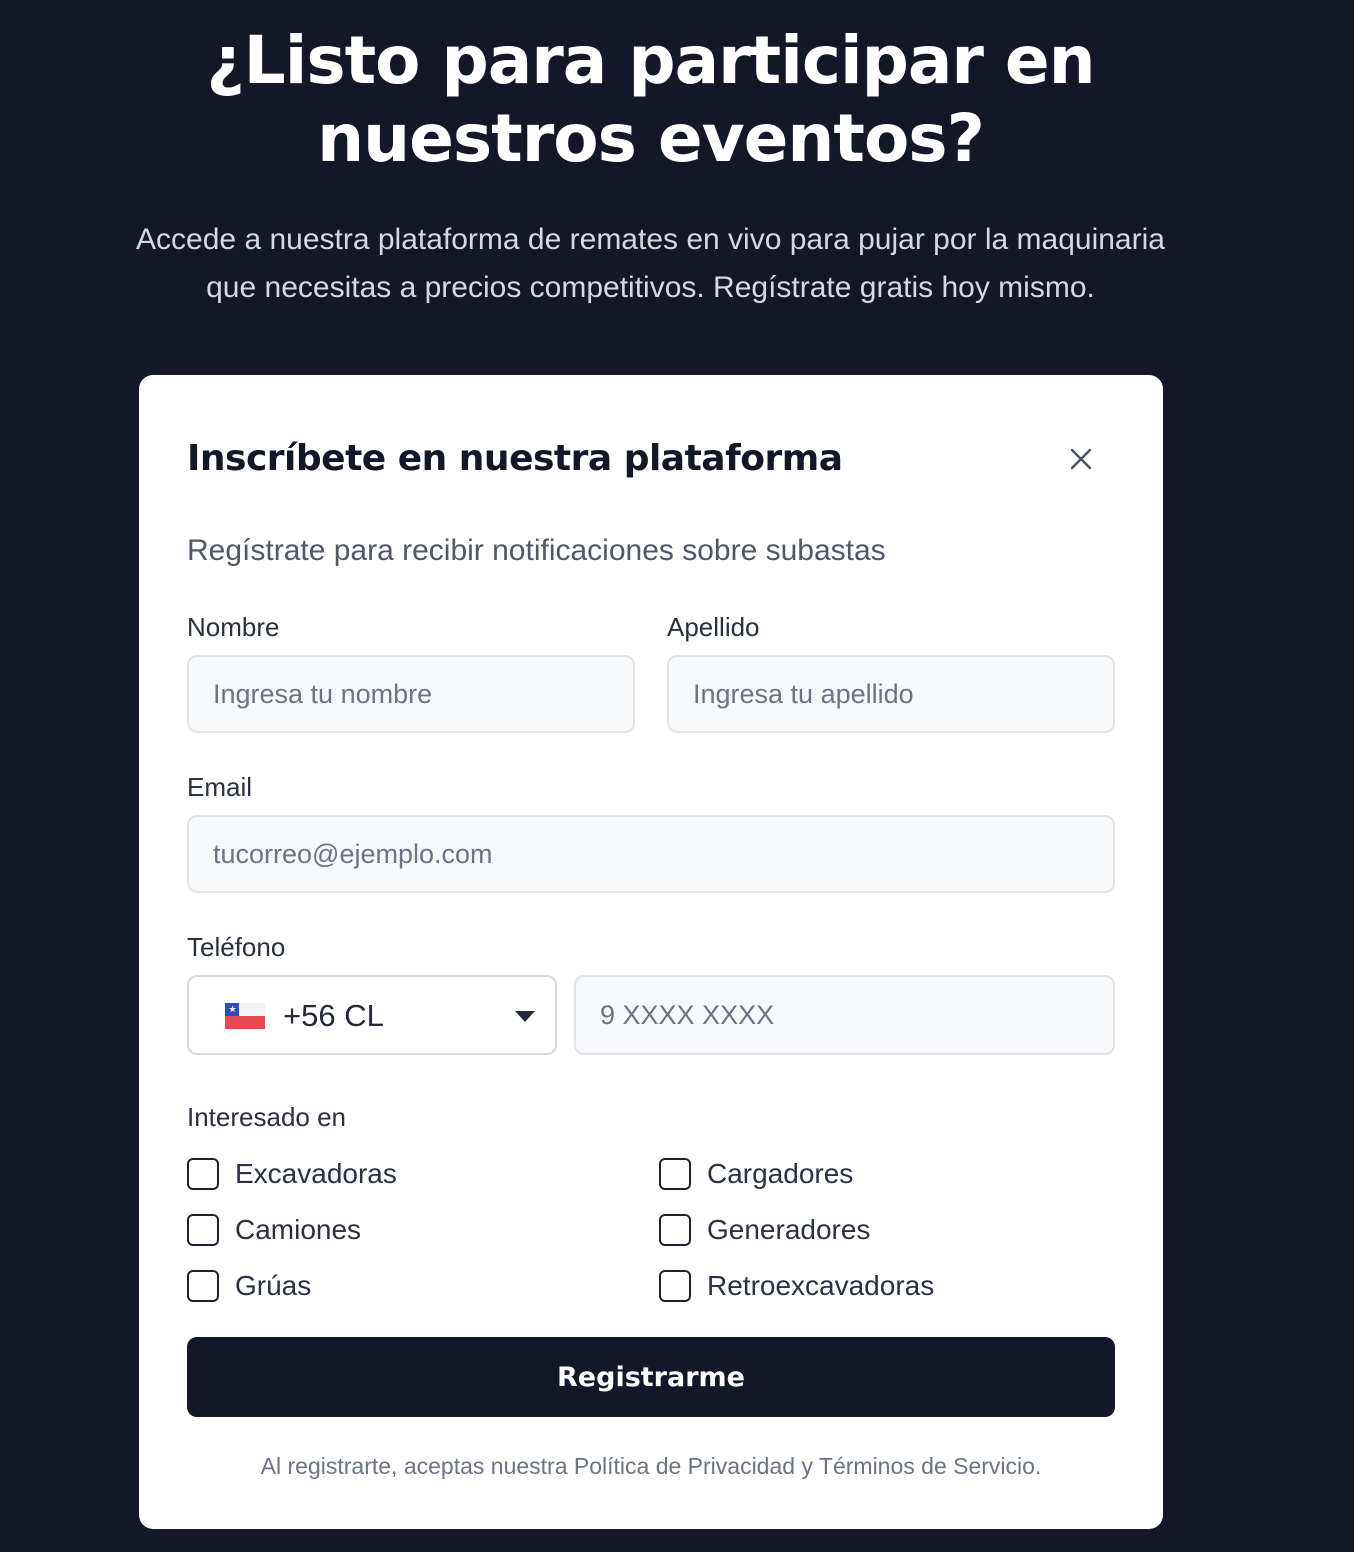 This screenshot has width=1354, height=1552. I want to click on checkbox-label: Retroexcavadoras, so click(821, 1285).